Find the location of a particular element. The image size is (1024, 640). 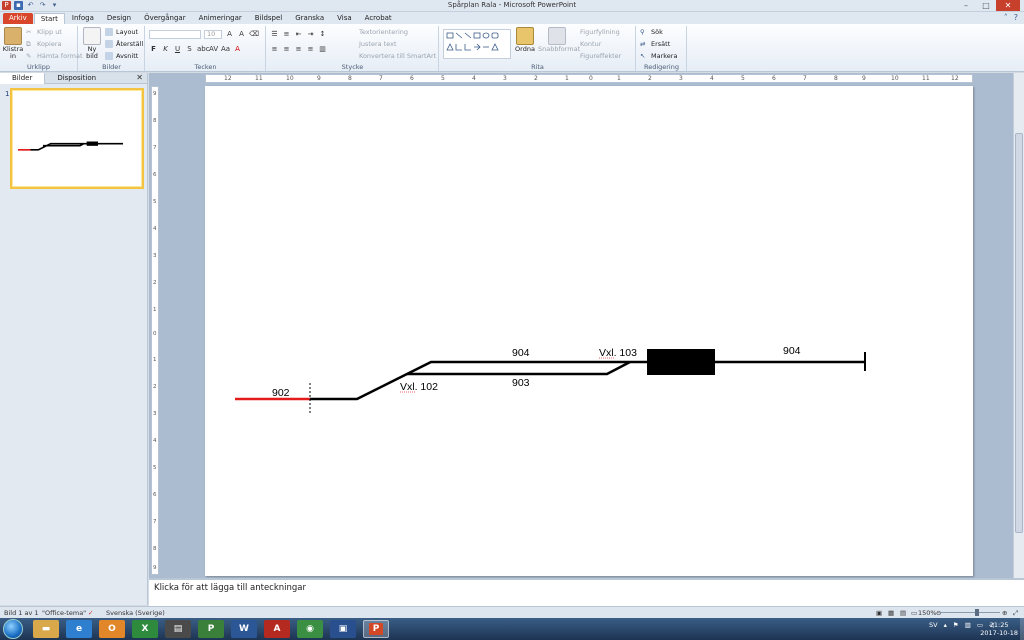

tab-bildspel: Bildspel is located at coordinates (268, 18).